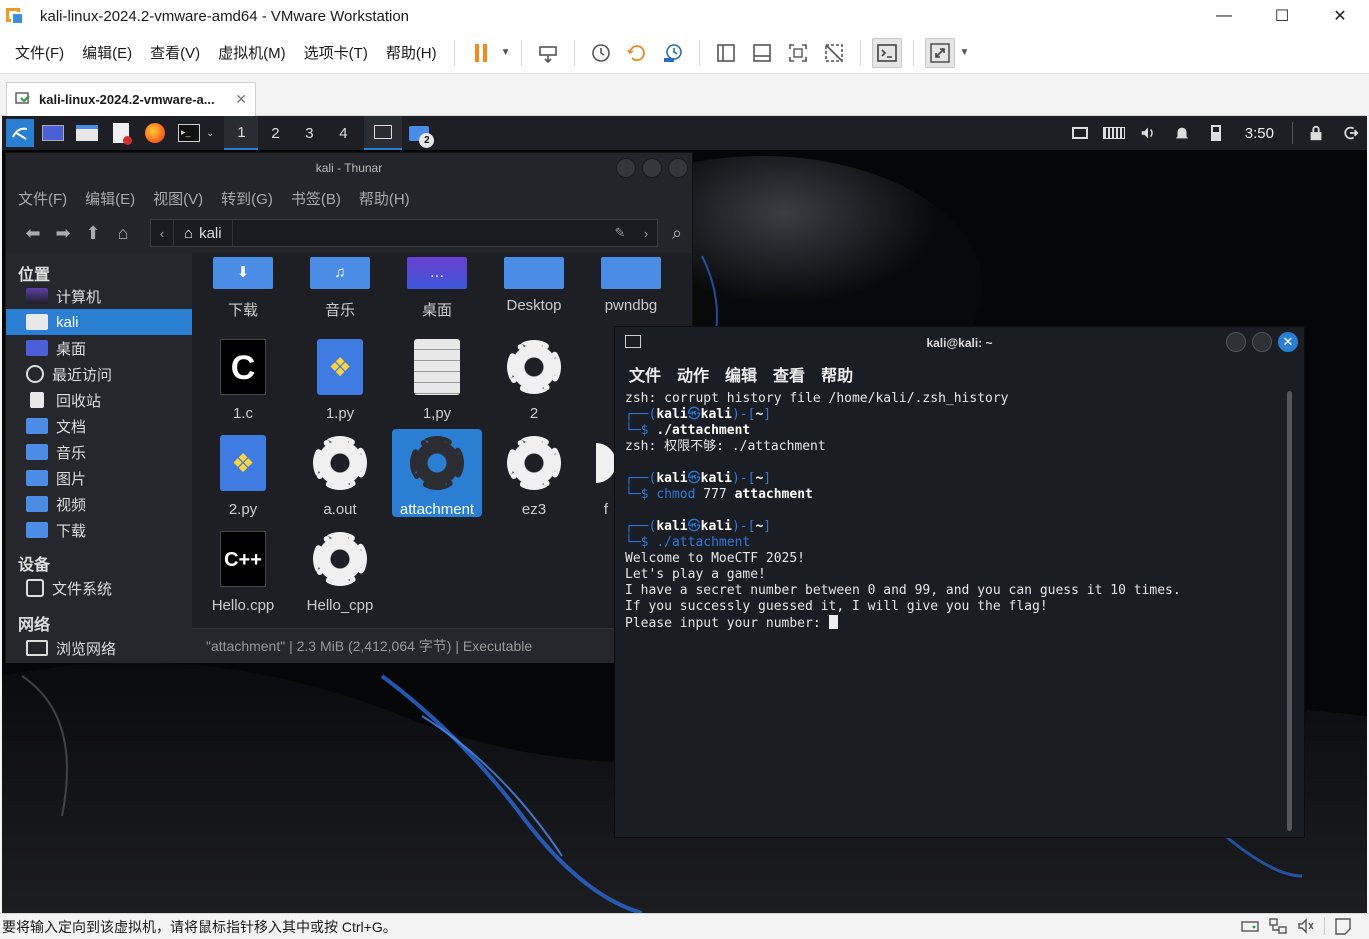  I want to click on file-item: 1,py, so click(437, 379).